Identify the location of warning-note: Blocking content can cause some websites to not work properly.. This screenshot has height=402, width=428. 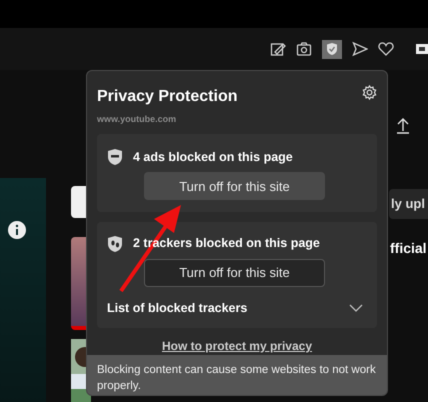
(237, 374).